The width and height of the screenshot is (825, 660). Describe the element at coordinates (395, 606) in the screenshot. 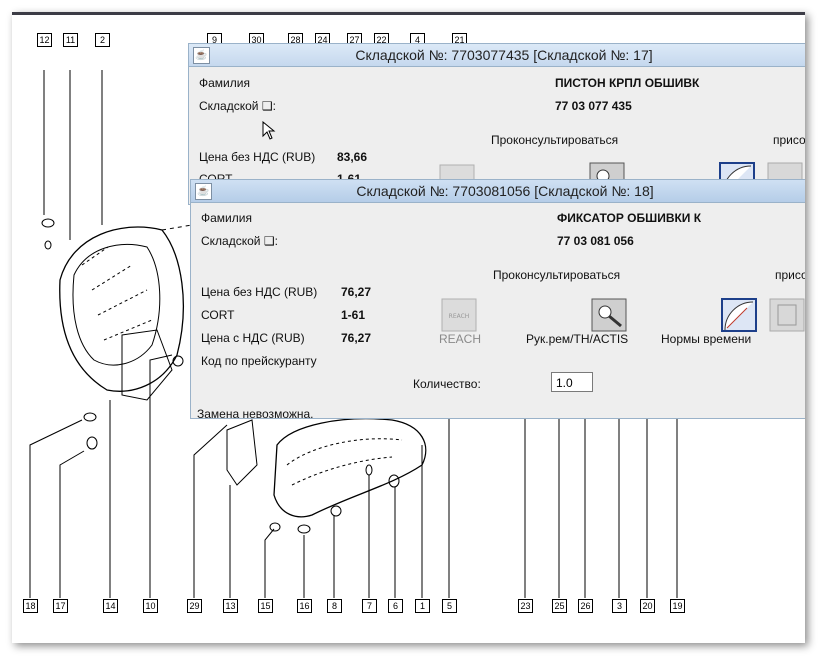

I see `callout-6: 6` at that location.